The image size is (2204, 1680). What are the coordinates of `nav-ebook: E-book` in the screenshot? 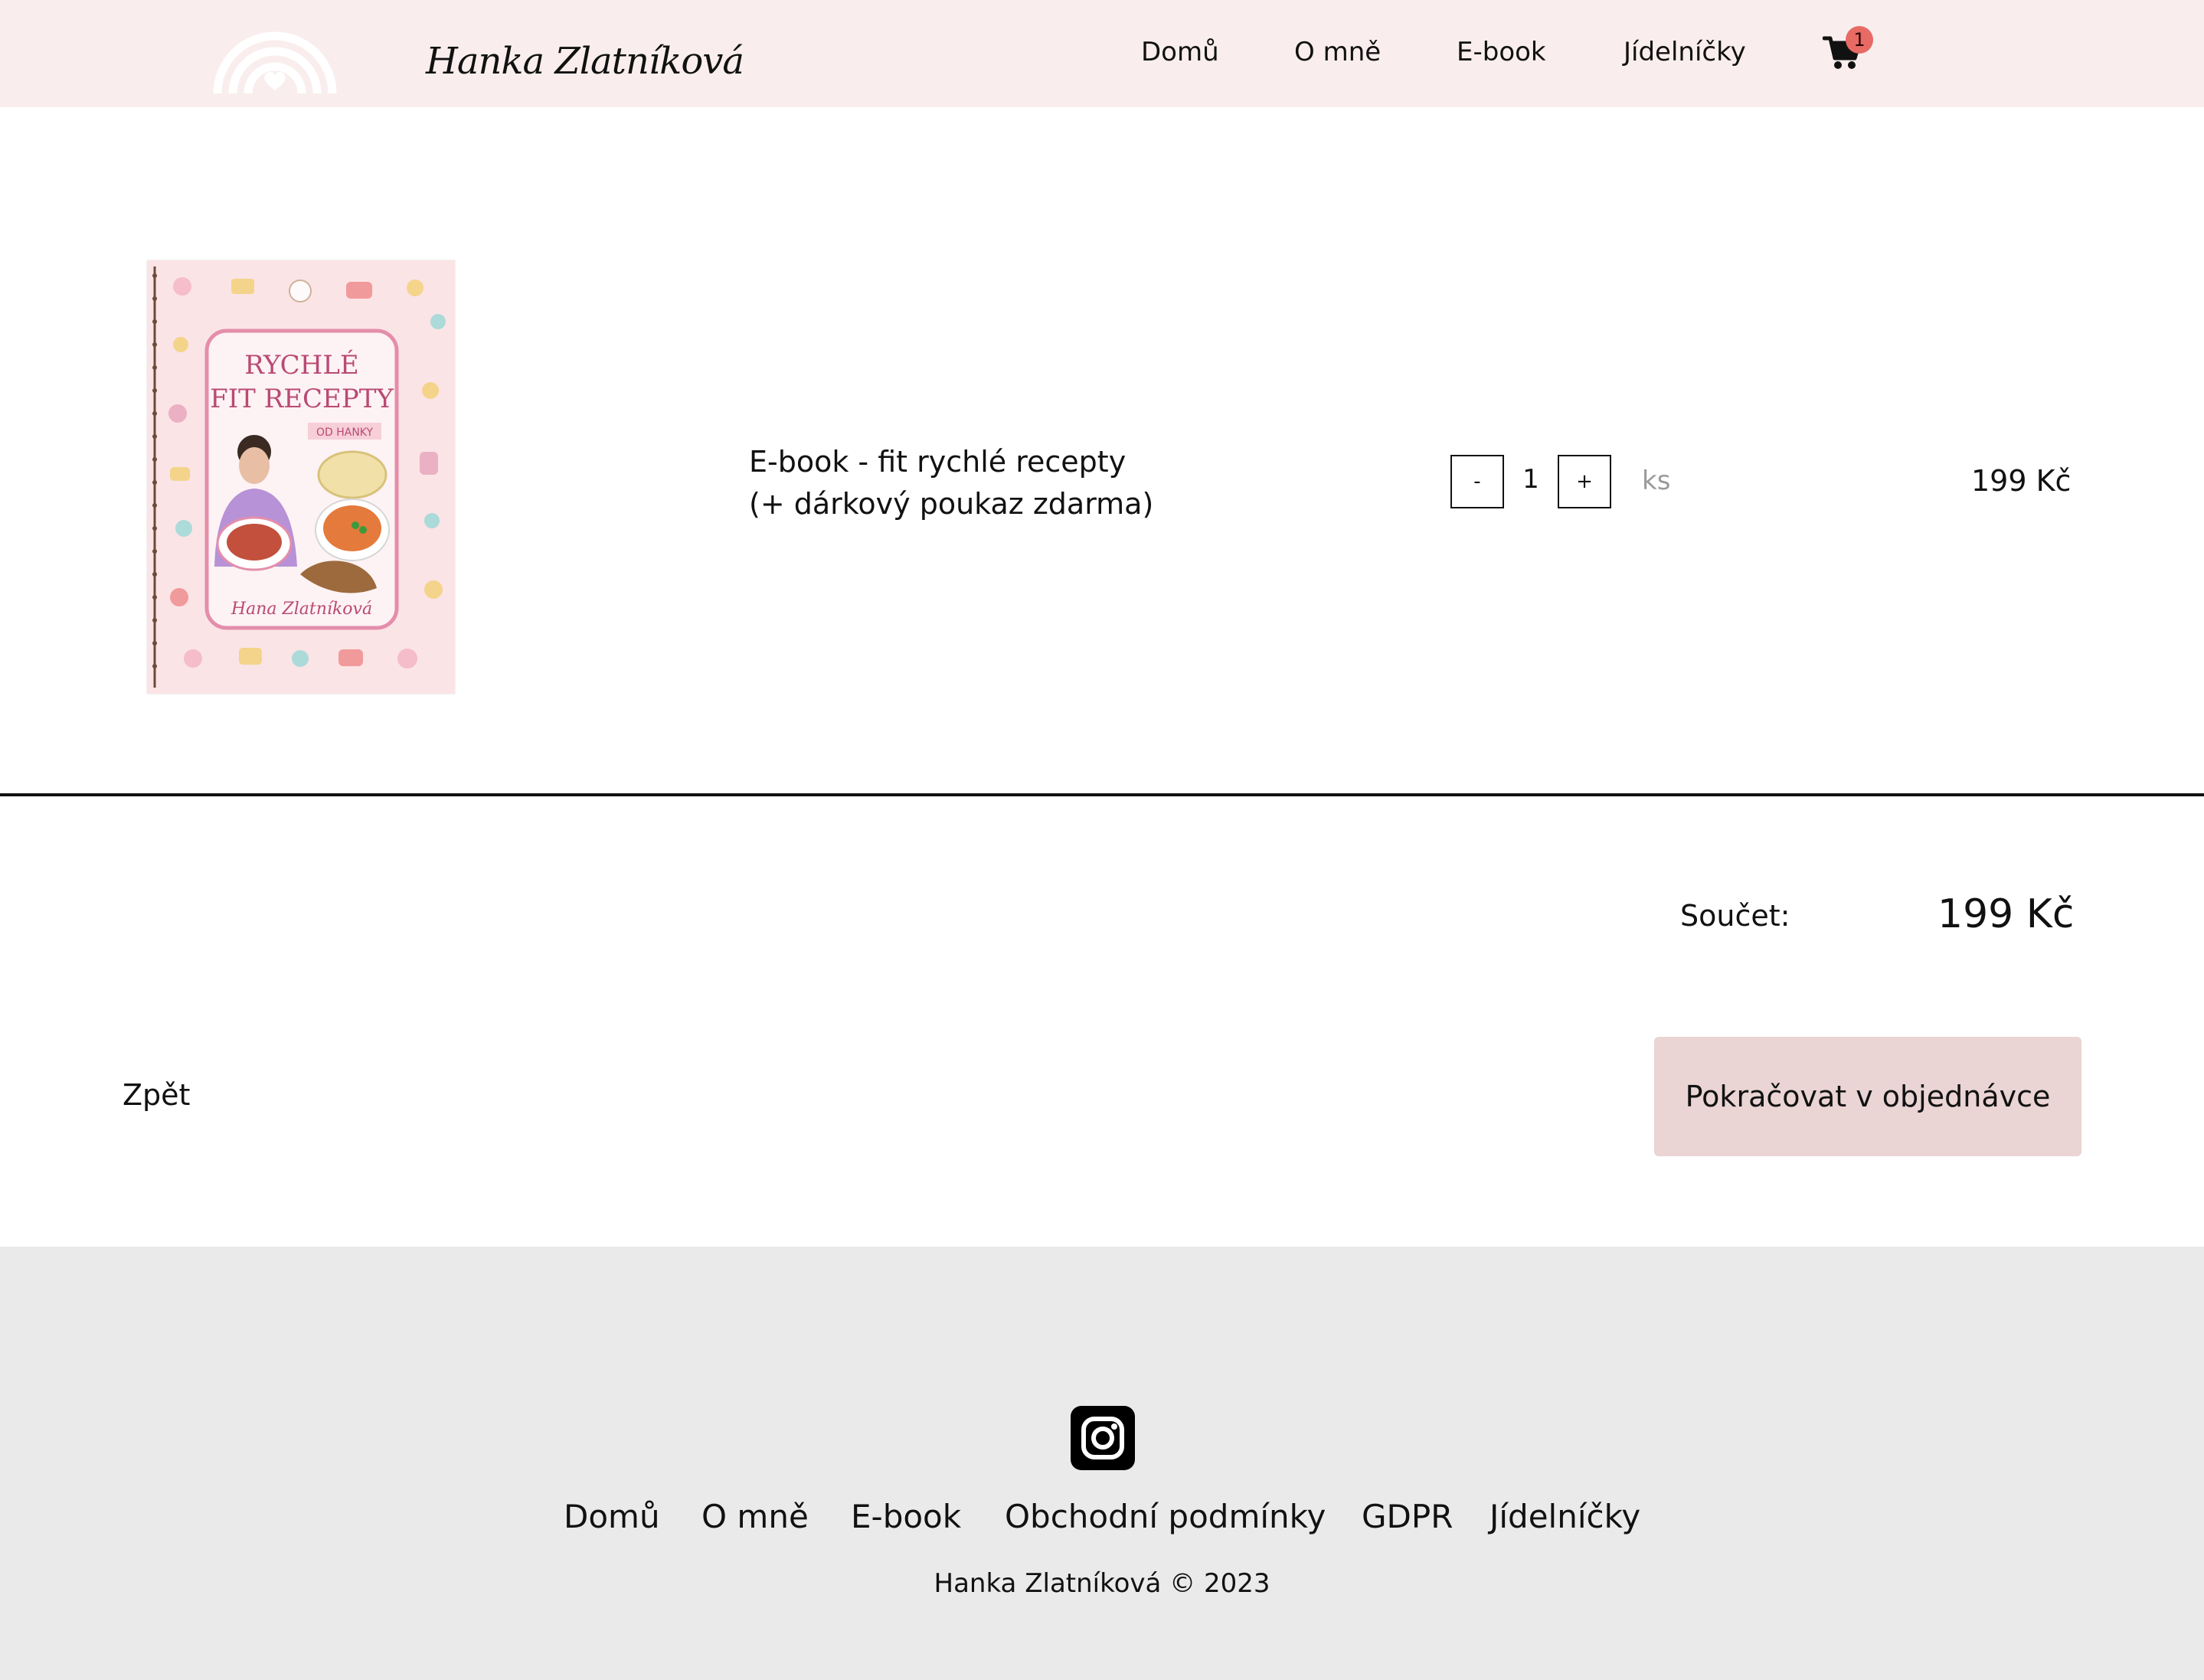 It's located at (1501, 52).